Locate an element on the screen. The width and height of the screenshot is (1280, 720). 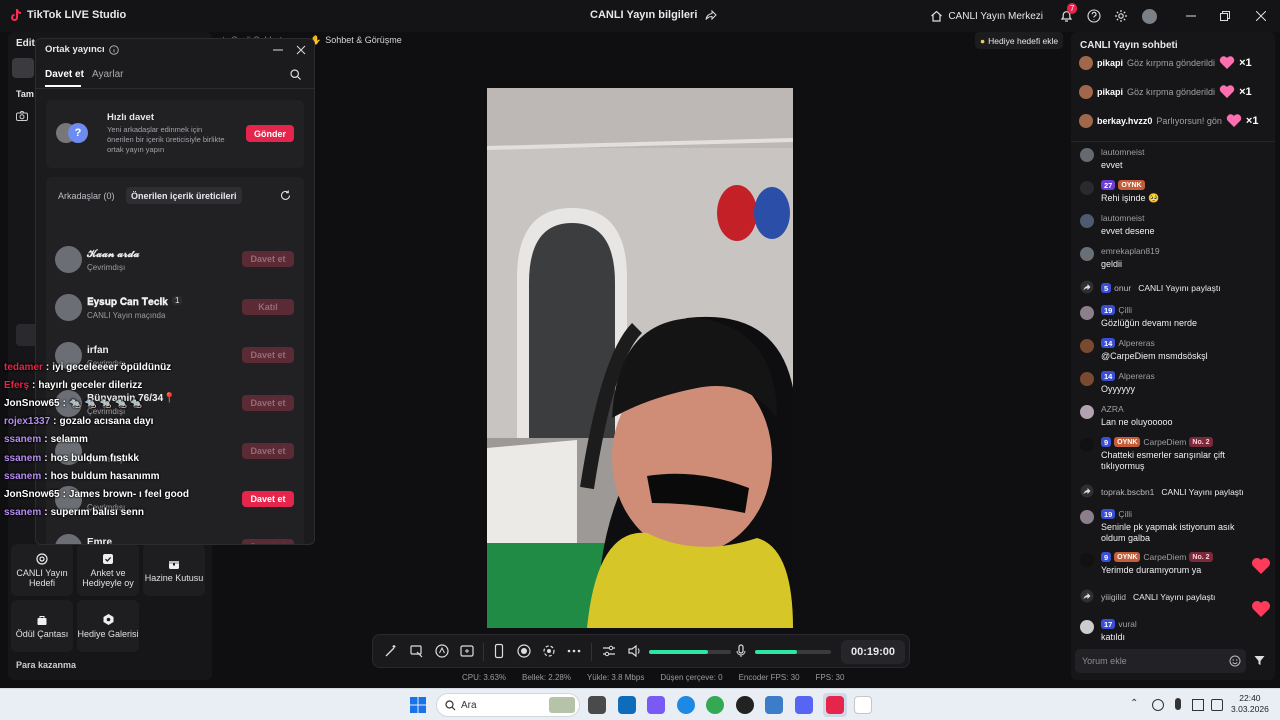
dropped-frames-stat: Düşen çerçeve: 0 is located at coordinates (691, 677).